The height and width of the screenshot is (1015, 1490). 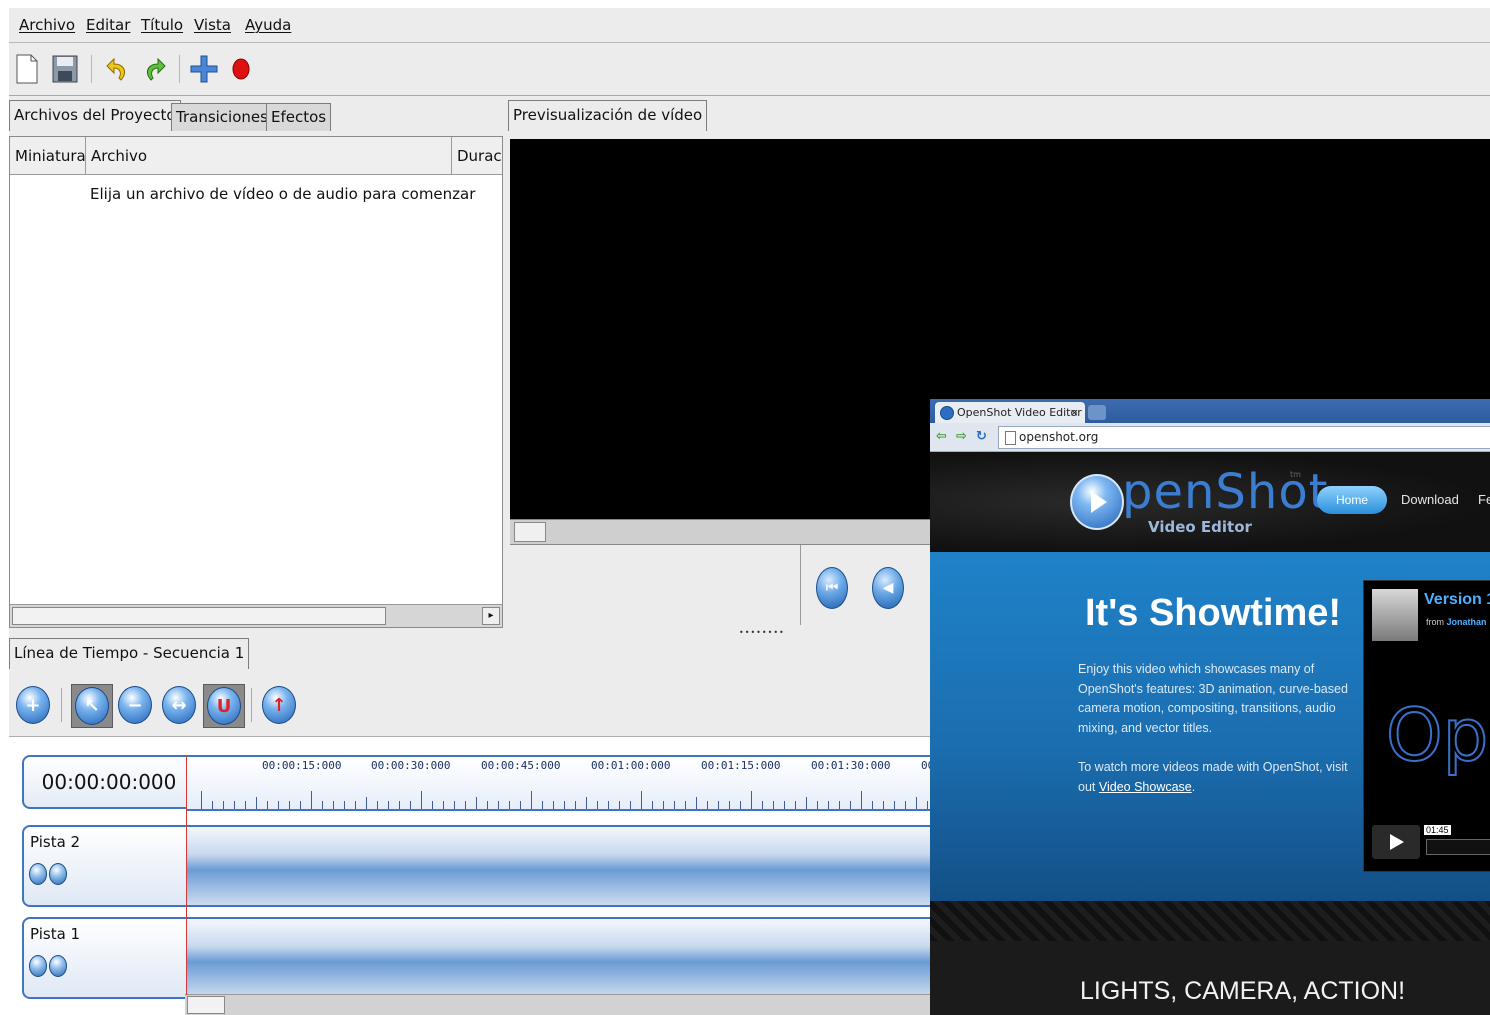 I want to click on step-back-button: ◀, so click(x=888, y=588).